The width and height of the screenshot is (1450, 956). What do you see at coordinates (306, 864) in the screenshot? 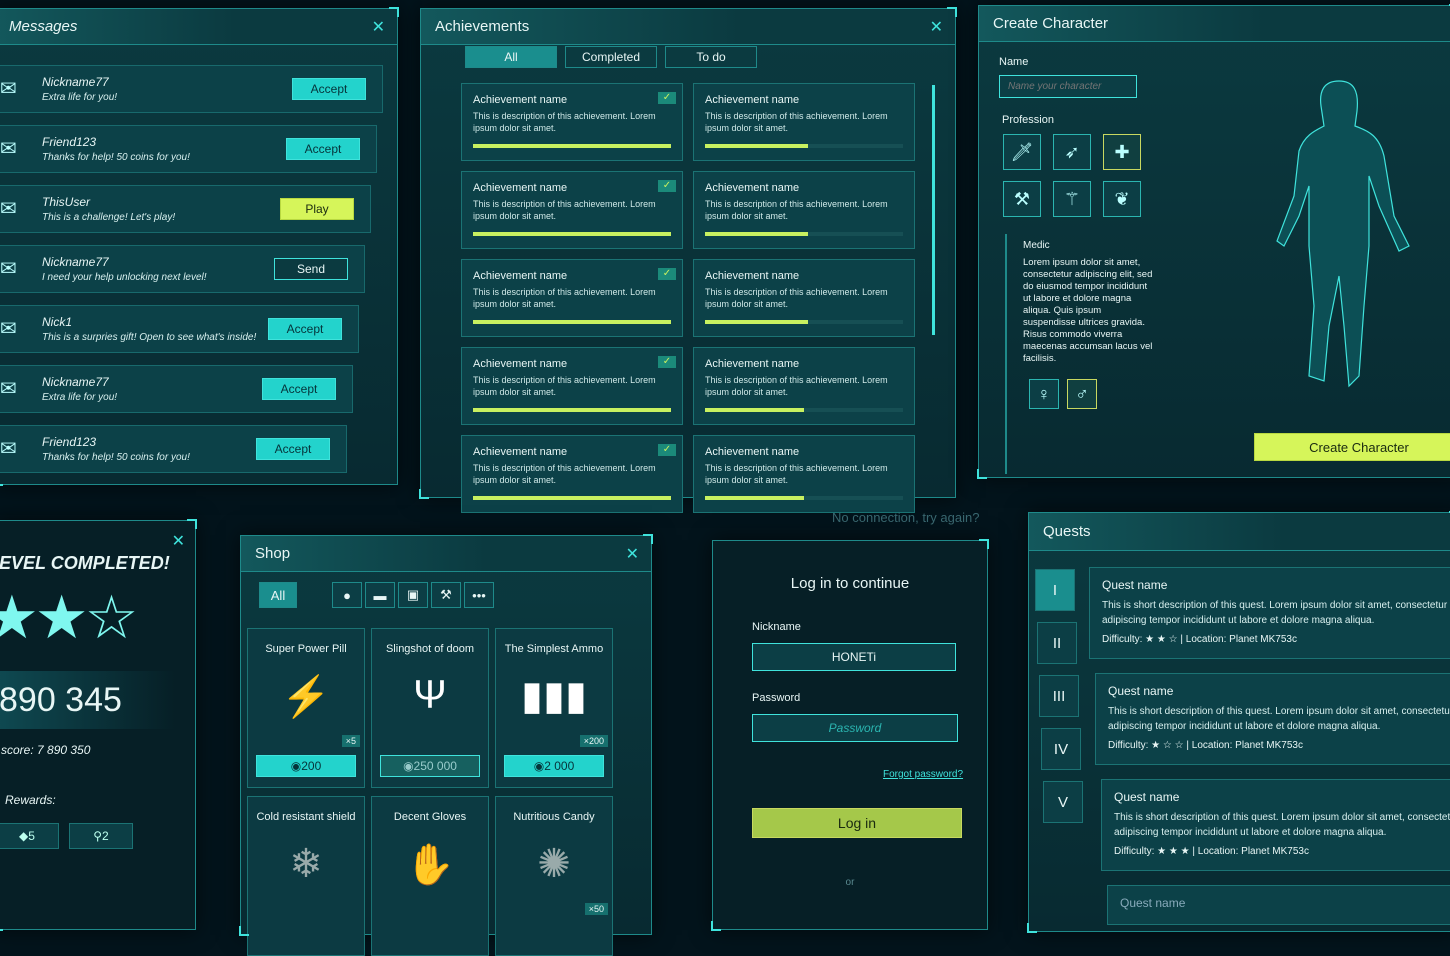
I see `shield-icon: ❄` at bounding box center [306, 864].